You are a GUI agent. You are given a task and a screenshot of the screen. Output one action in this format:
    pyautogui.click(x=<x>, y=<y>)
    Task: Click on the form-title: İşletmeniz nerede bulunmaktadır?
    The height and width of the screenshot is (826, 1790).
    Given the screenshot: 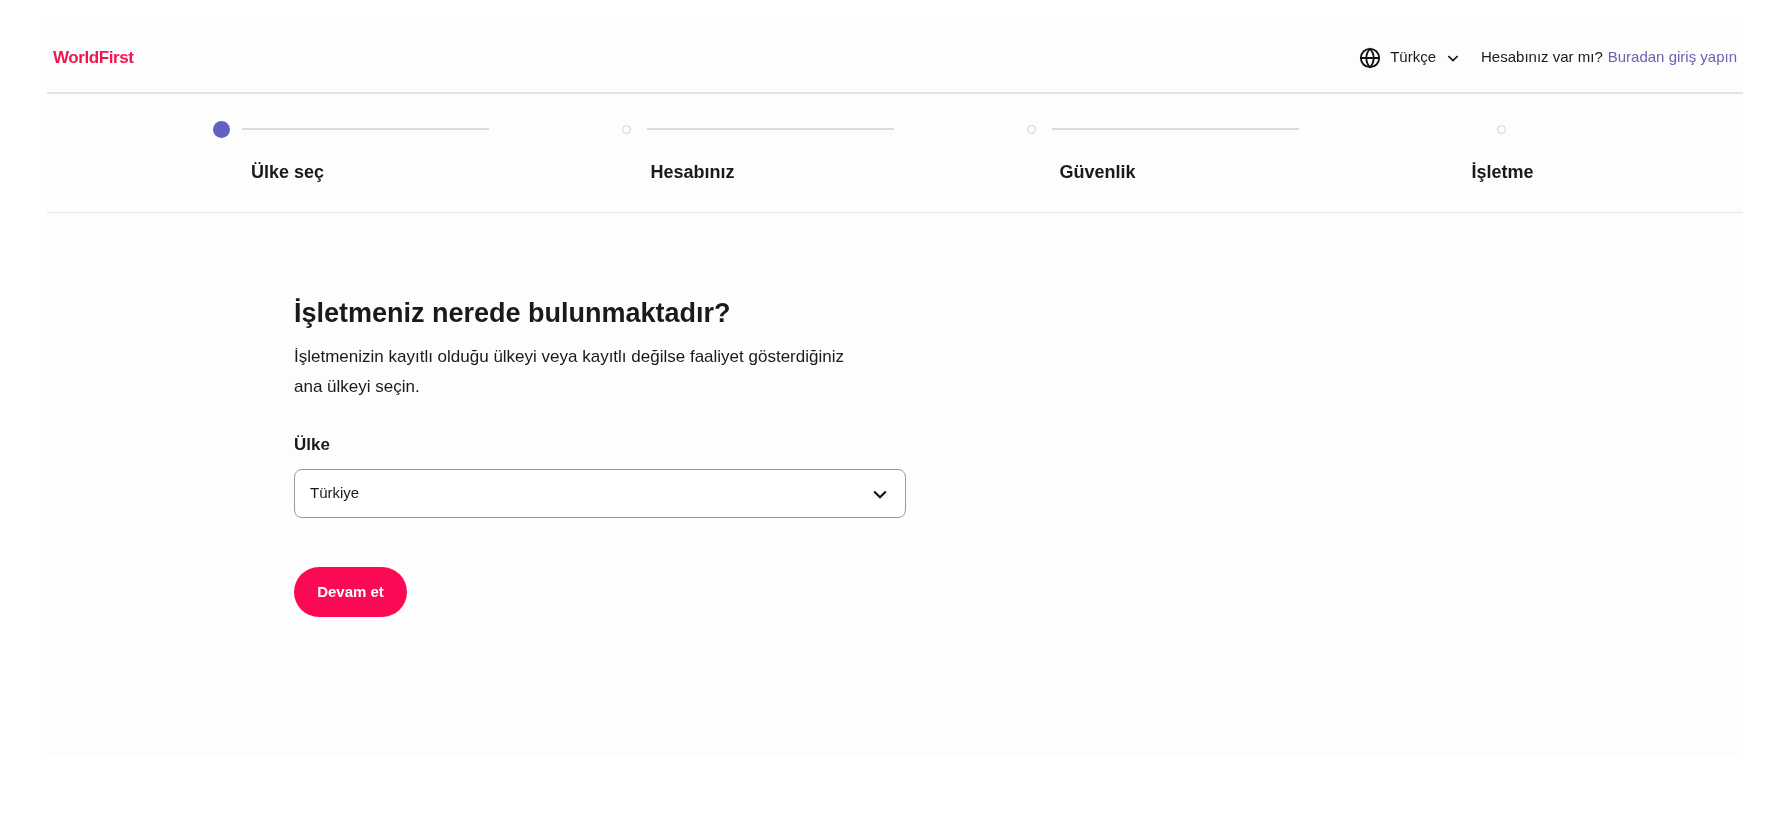 What is the action you would take?
    pyautogui.click(x=513, y=313)
    